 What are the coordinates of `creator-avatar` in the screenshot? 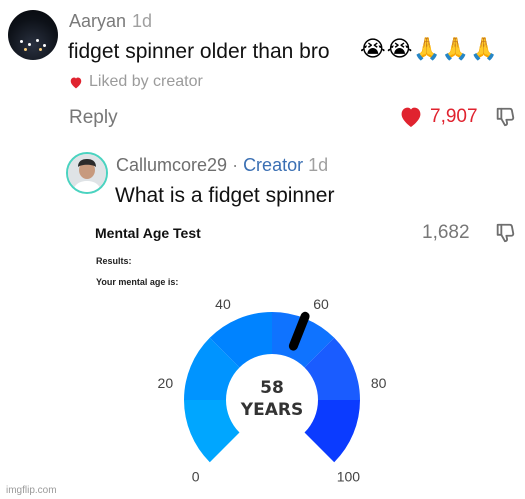 It's located at (87, 173).